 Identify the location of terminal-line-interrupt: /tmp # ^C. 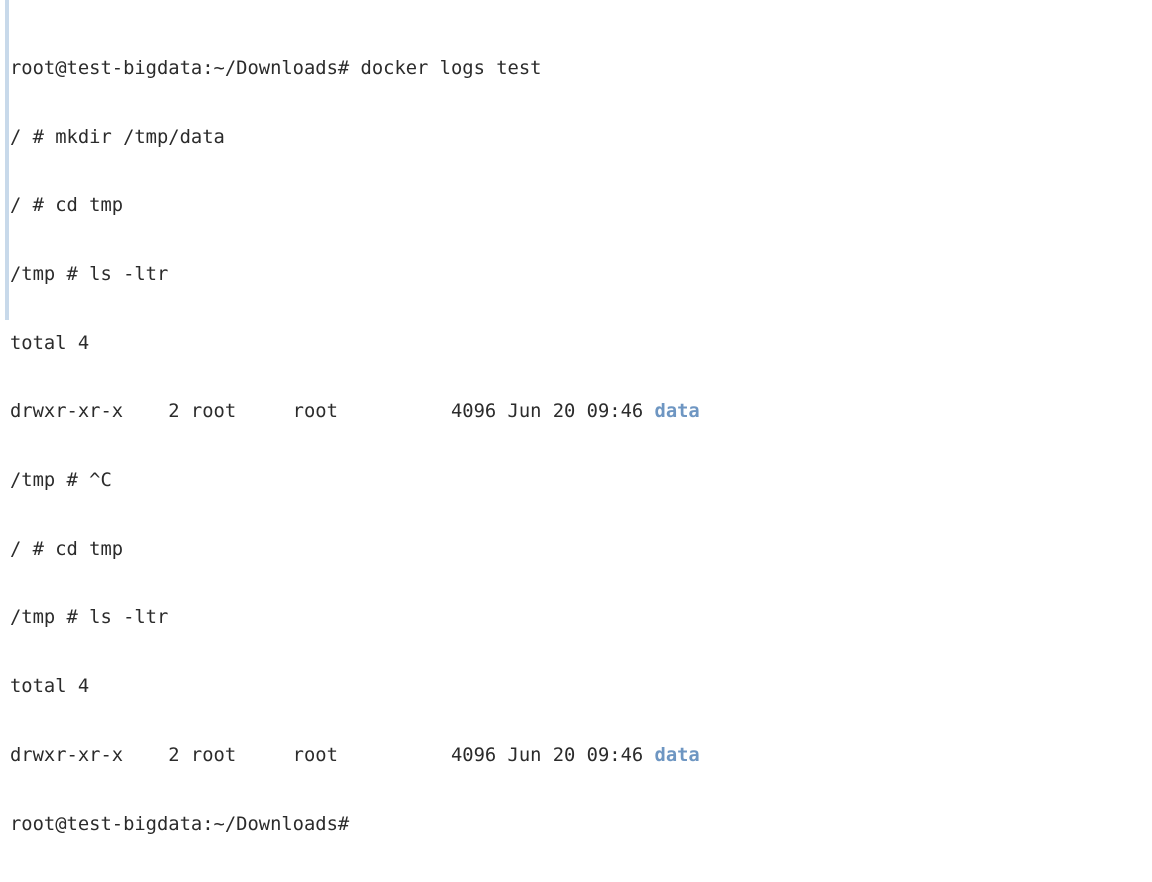
(61, 481).